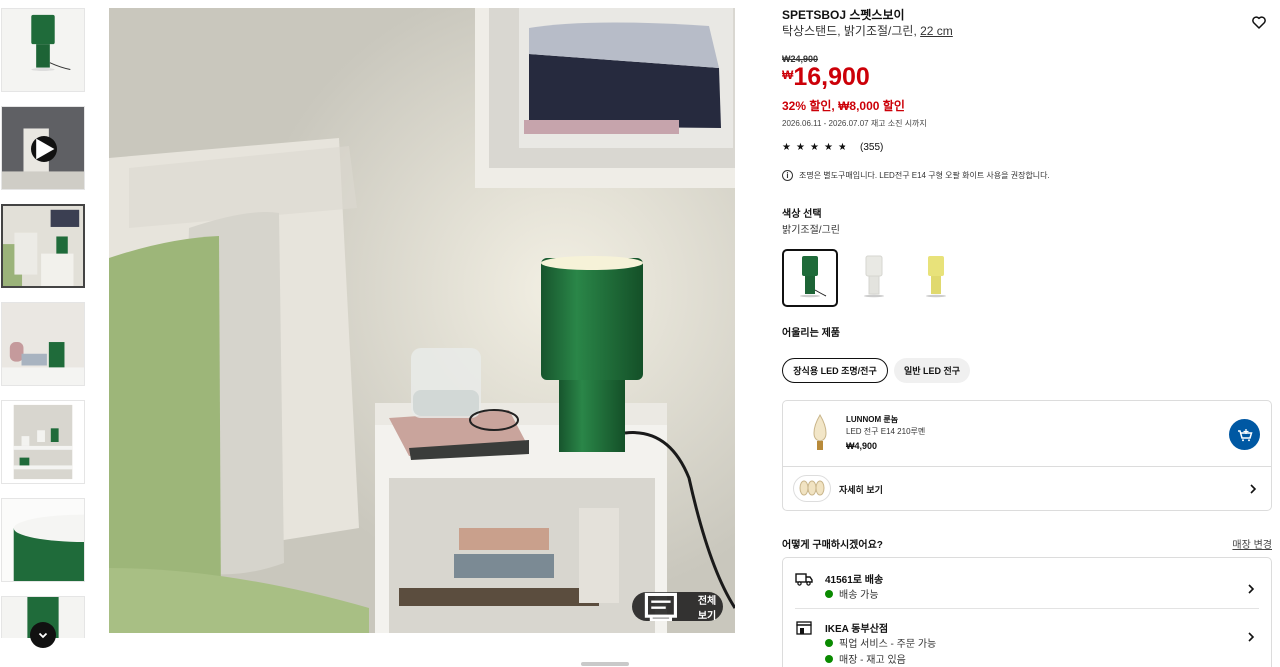 The height and width of the screenshot is (667, 1280). Describe the element at coordinates (854, 123) in the screenshot. I see `sale-period: 2026.06.11 - 2026.07.07 재고 소진 시까지` at that location.